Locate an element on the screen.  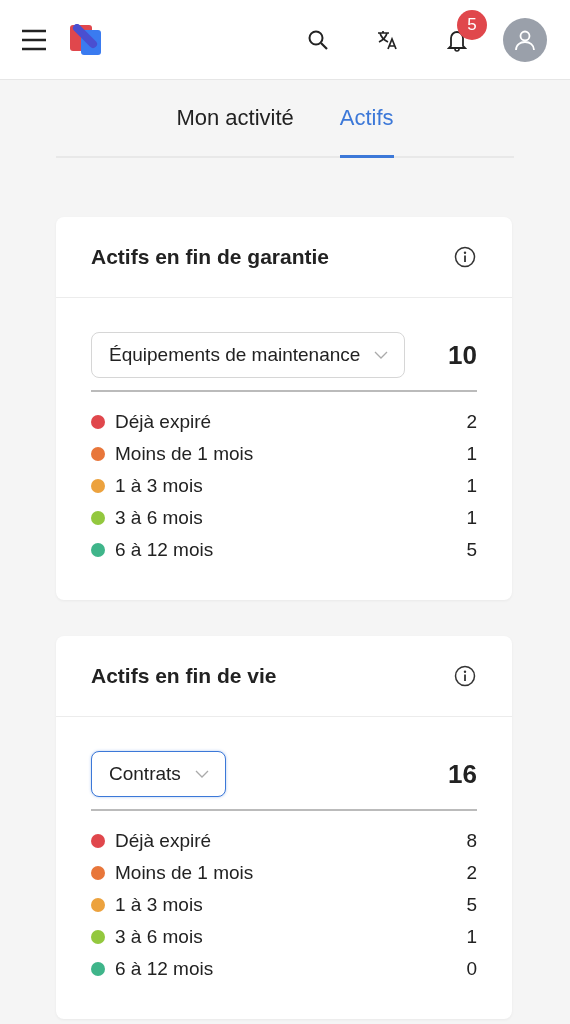
logo-icon is located at coordinates (86, 39).